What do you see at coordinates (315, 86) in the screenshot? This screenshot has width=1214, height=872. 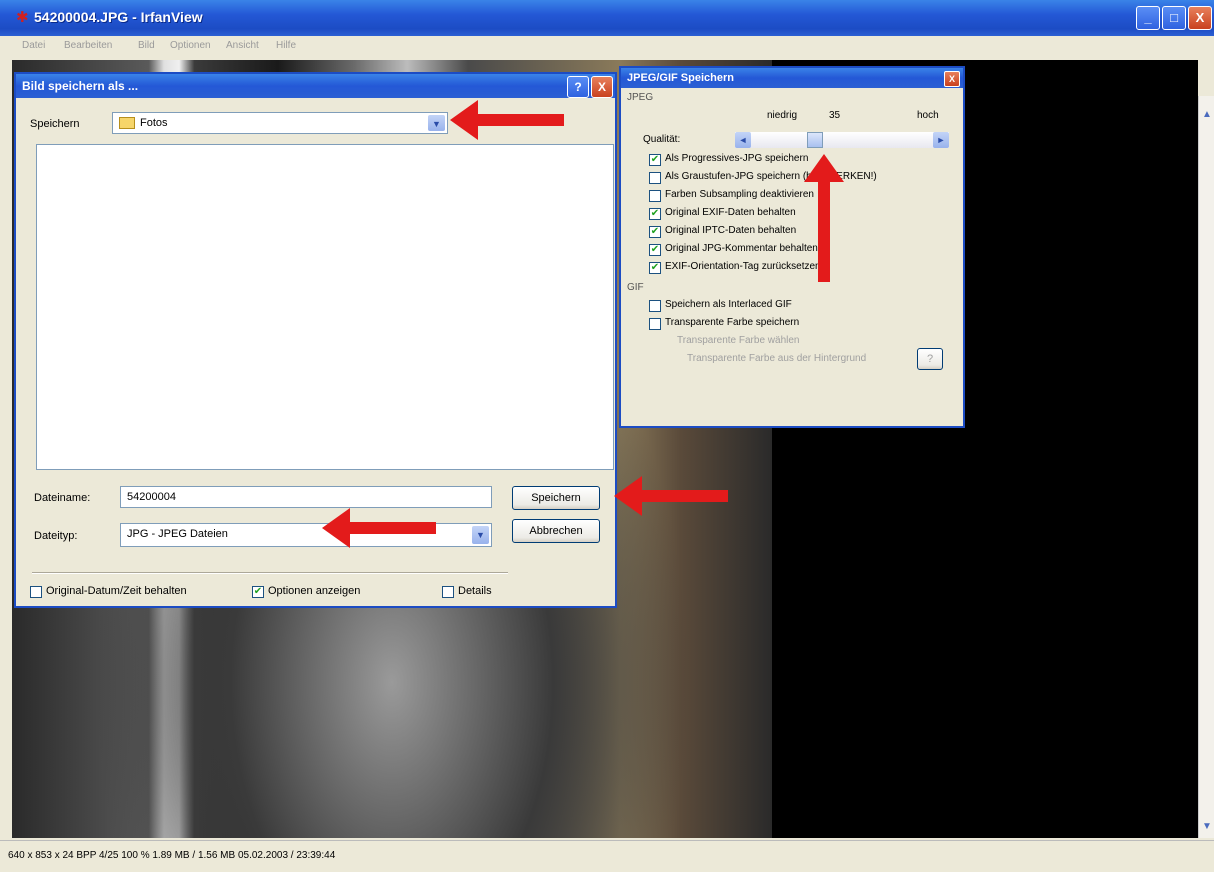 I see `save-dialog-titlebar: Bild speichern als ... ? X` at bounding box center [315, 86].